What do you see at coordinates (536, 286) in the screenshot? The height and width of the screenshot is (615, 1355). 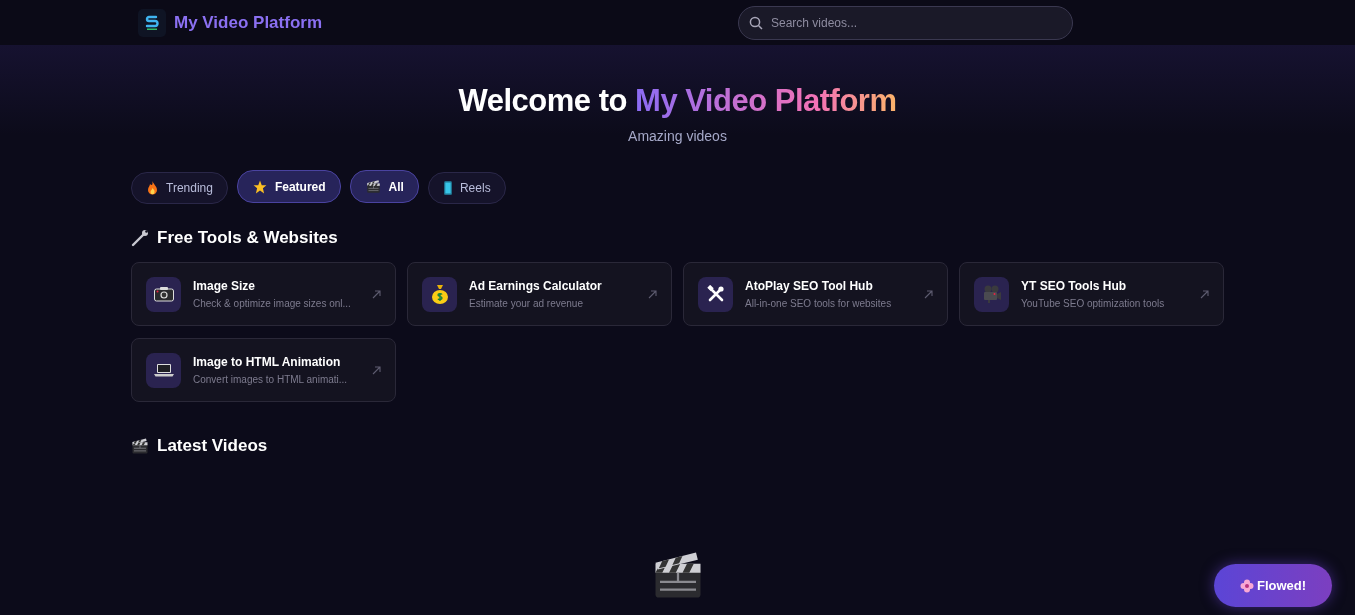 I see `tool-name: Ad Earnings Calculator` at bounding box center [536, 286].